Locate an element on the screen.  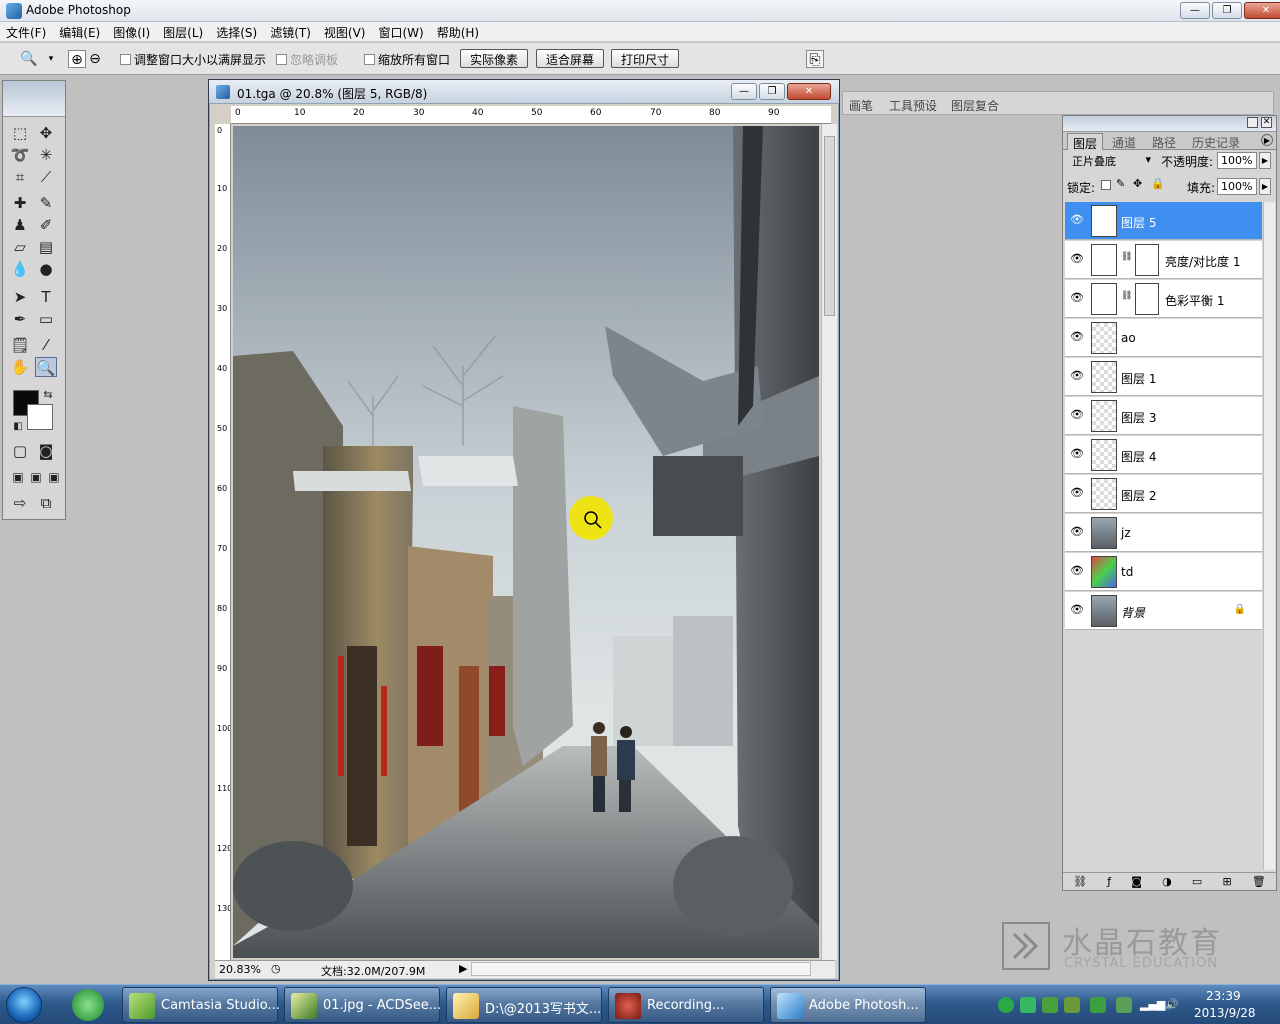
tray-security-icon is located at coordinates (1028, 1005).